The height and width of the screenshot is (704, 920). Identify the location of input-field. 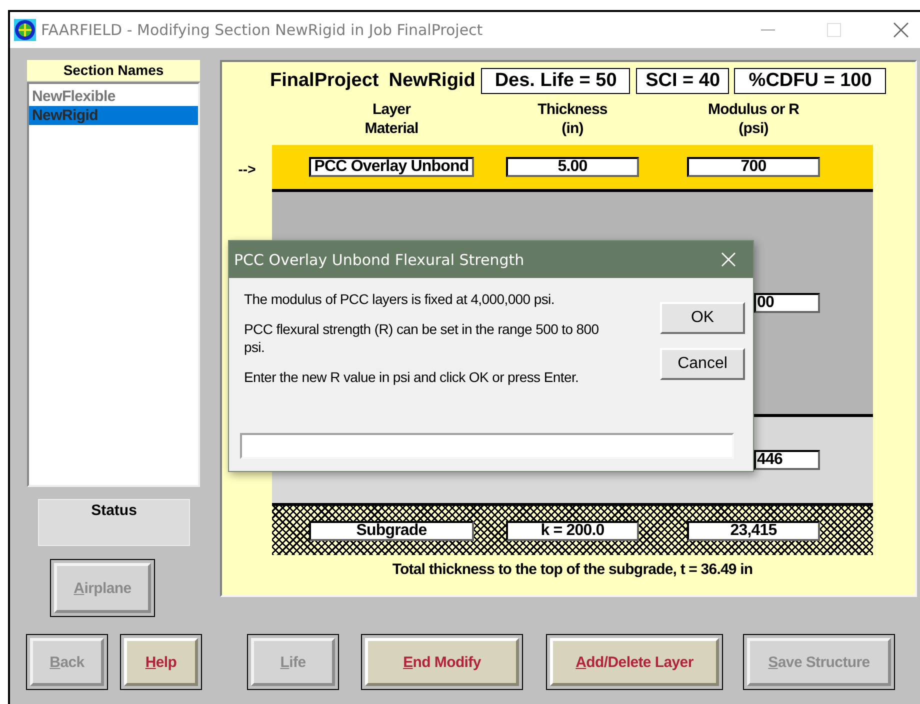
(487, 446).